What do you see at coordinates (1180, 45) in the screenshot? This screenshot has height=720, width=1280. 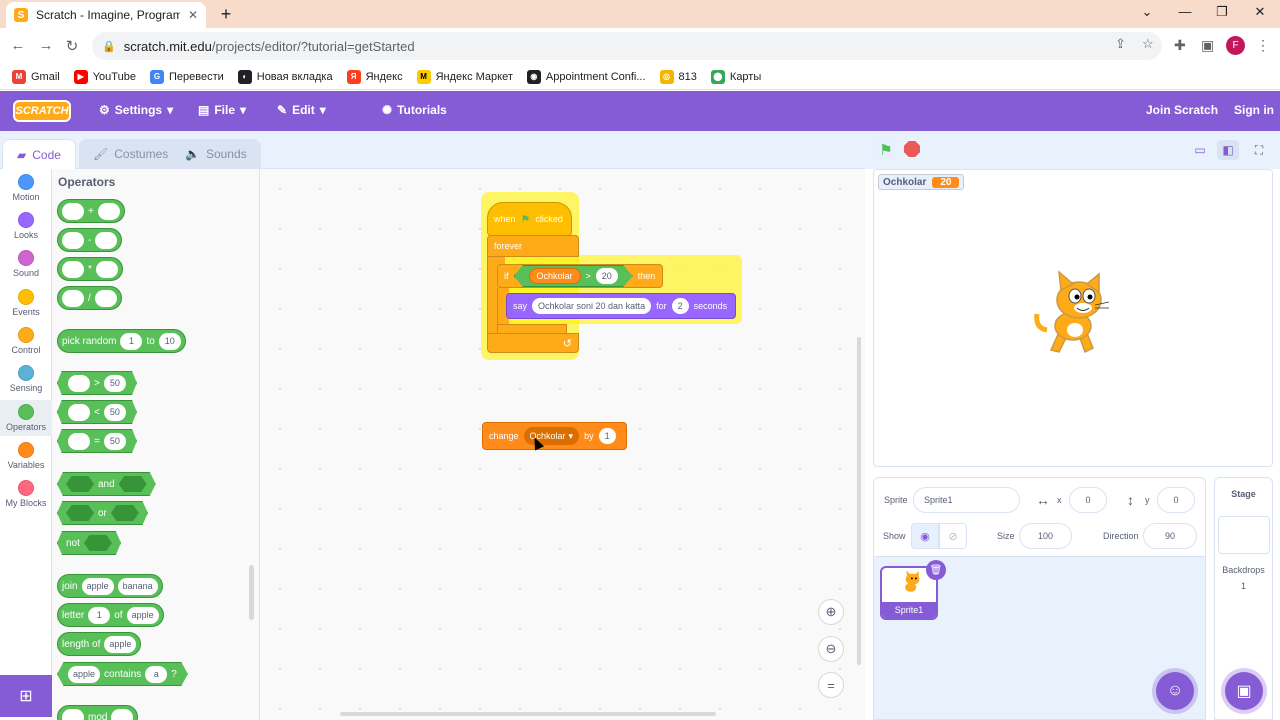 I see `extensions-icon: ✚` at bounding box center [1180, 45].